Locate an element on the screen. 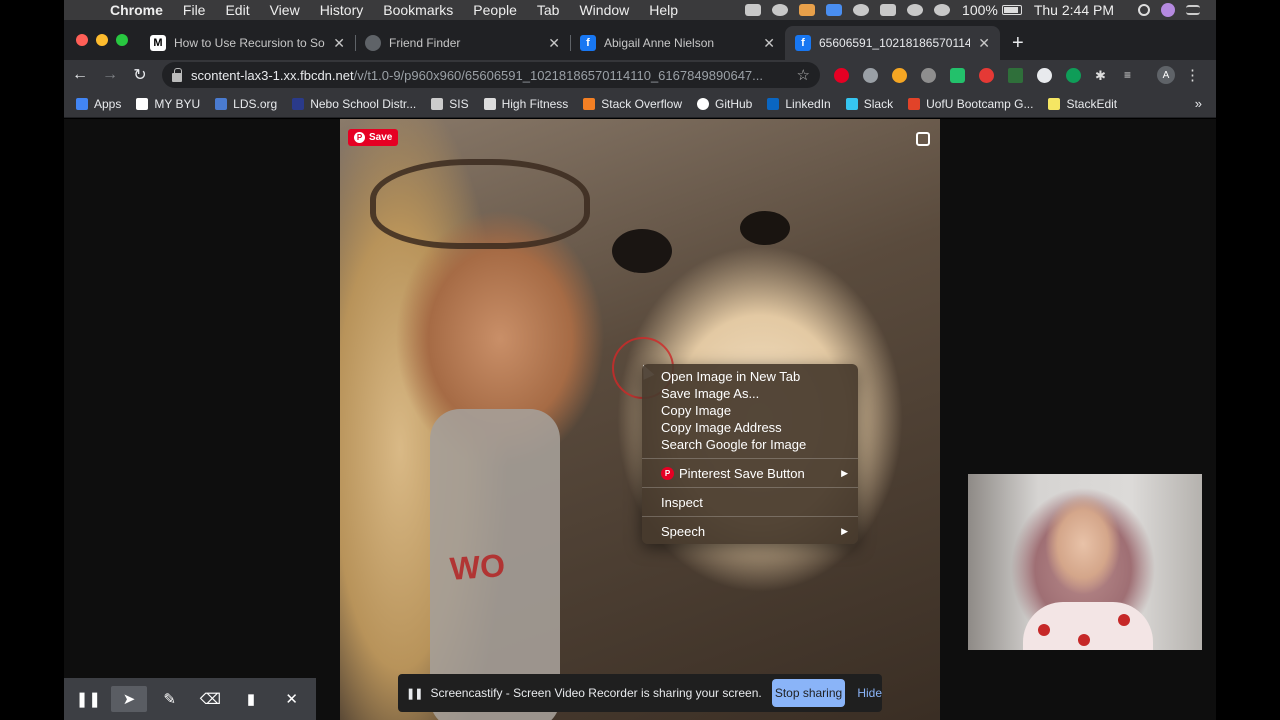 This screenshot has height=720, width=1280. ctx-speech: Speech ▶ is located at coordinates (750, 531).